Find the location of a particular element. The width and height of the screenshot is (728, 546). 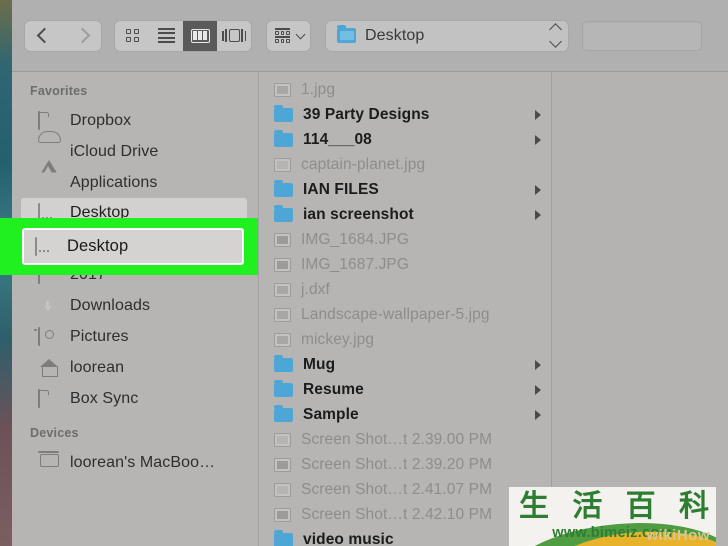

gallery-icon is located at coordinates (234, 35).